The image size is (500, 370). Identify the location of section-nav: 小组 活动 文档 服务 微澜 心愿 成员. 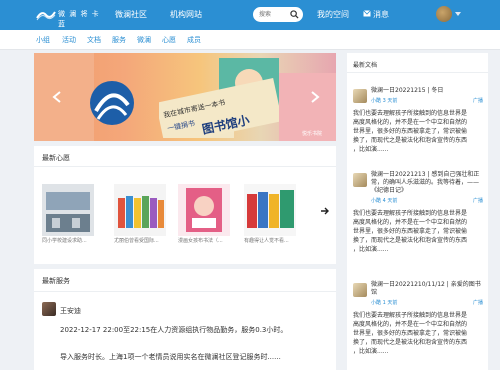
(250, 40).